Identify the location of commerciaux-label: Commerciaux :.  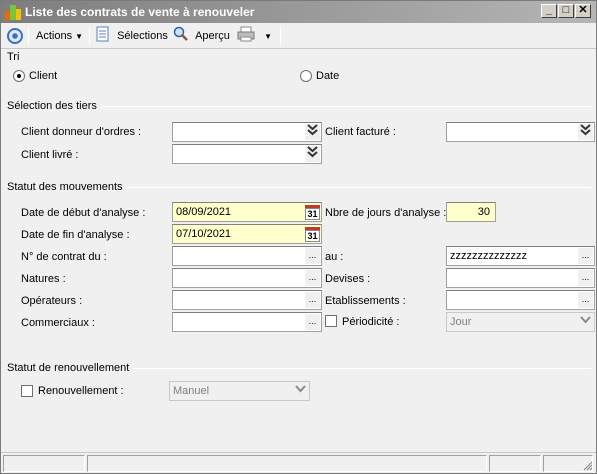
(58, 323).